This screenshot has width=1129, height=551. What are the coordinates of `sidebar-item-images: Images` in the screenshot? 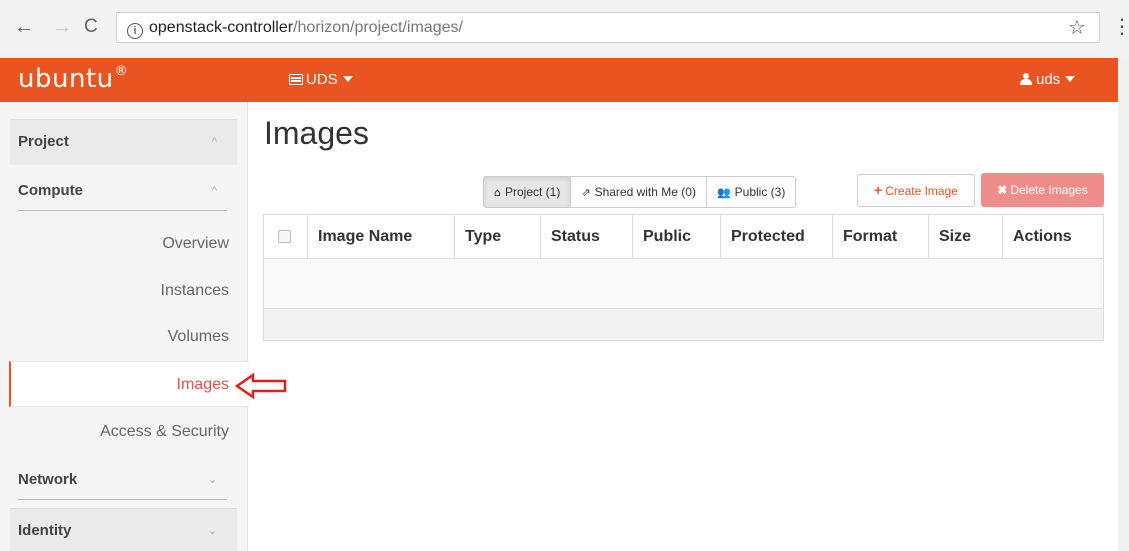 It's located at (129, 384).